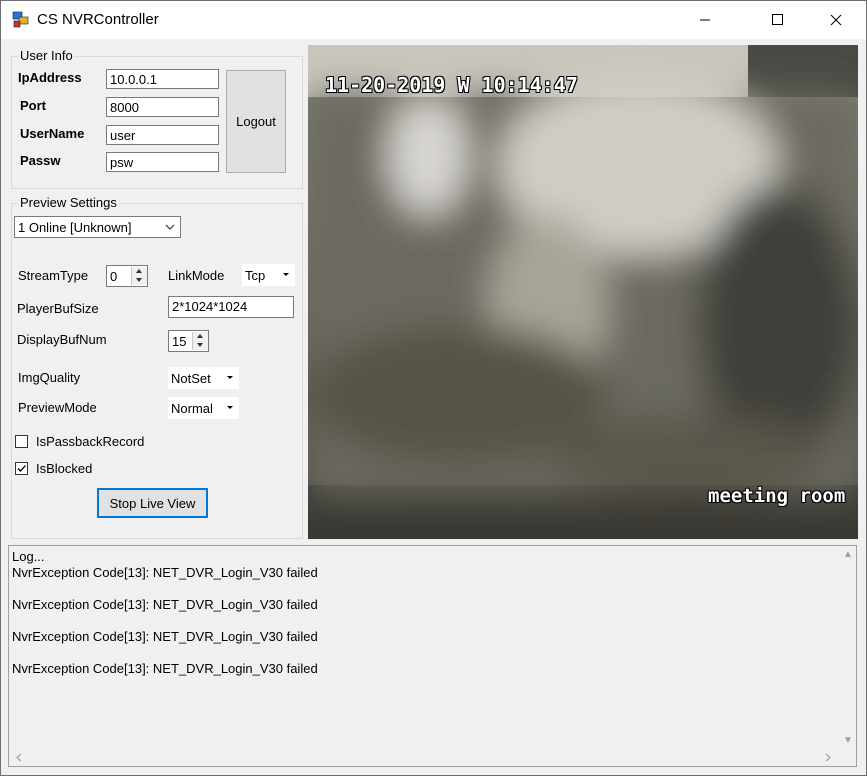 The image size is (867, 776). What do you see at coordinates (20, 19) in the screenshot?
I see `app-icon` at bounding box center [20, 19].